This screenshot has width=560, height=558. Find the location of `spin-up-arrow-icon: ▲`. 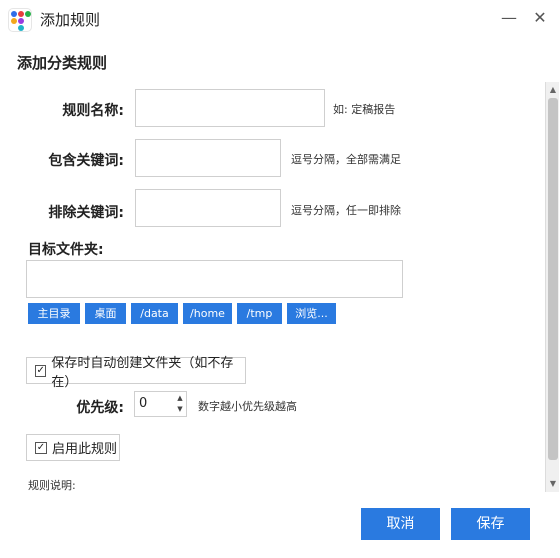

spin-up-arrow-icon: ▲ is located at coordinates (180, 398).